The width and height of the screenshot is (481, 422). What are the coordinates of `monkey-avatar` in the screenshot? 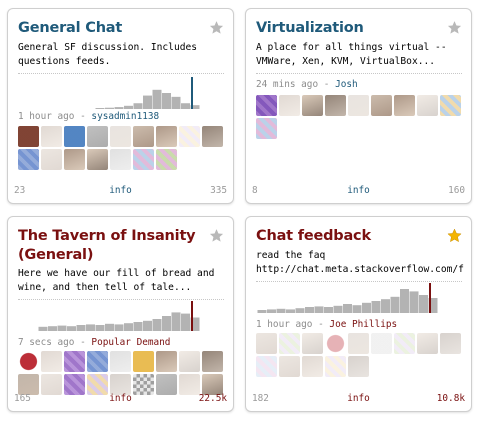 It's located at (143, 361).